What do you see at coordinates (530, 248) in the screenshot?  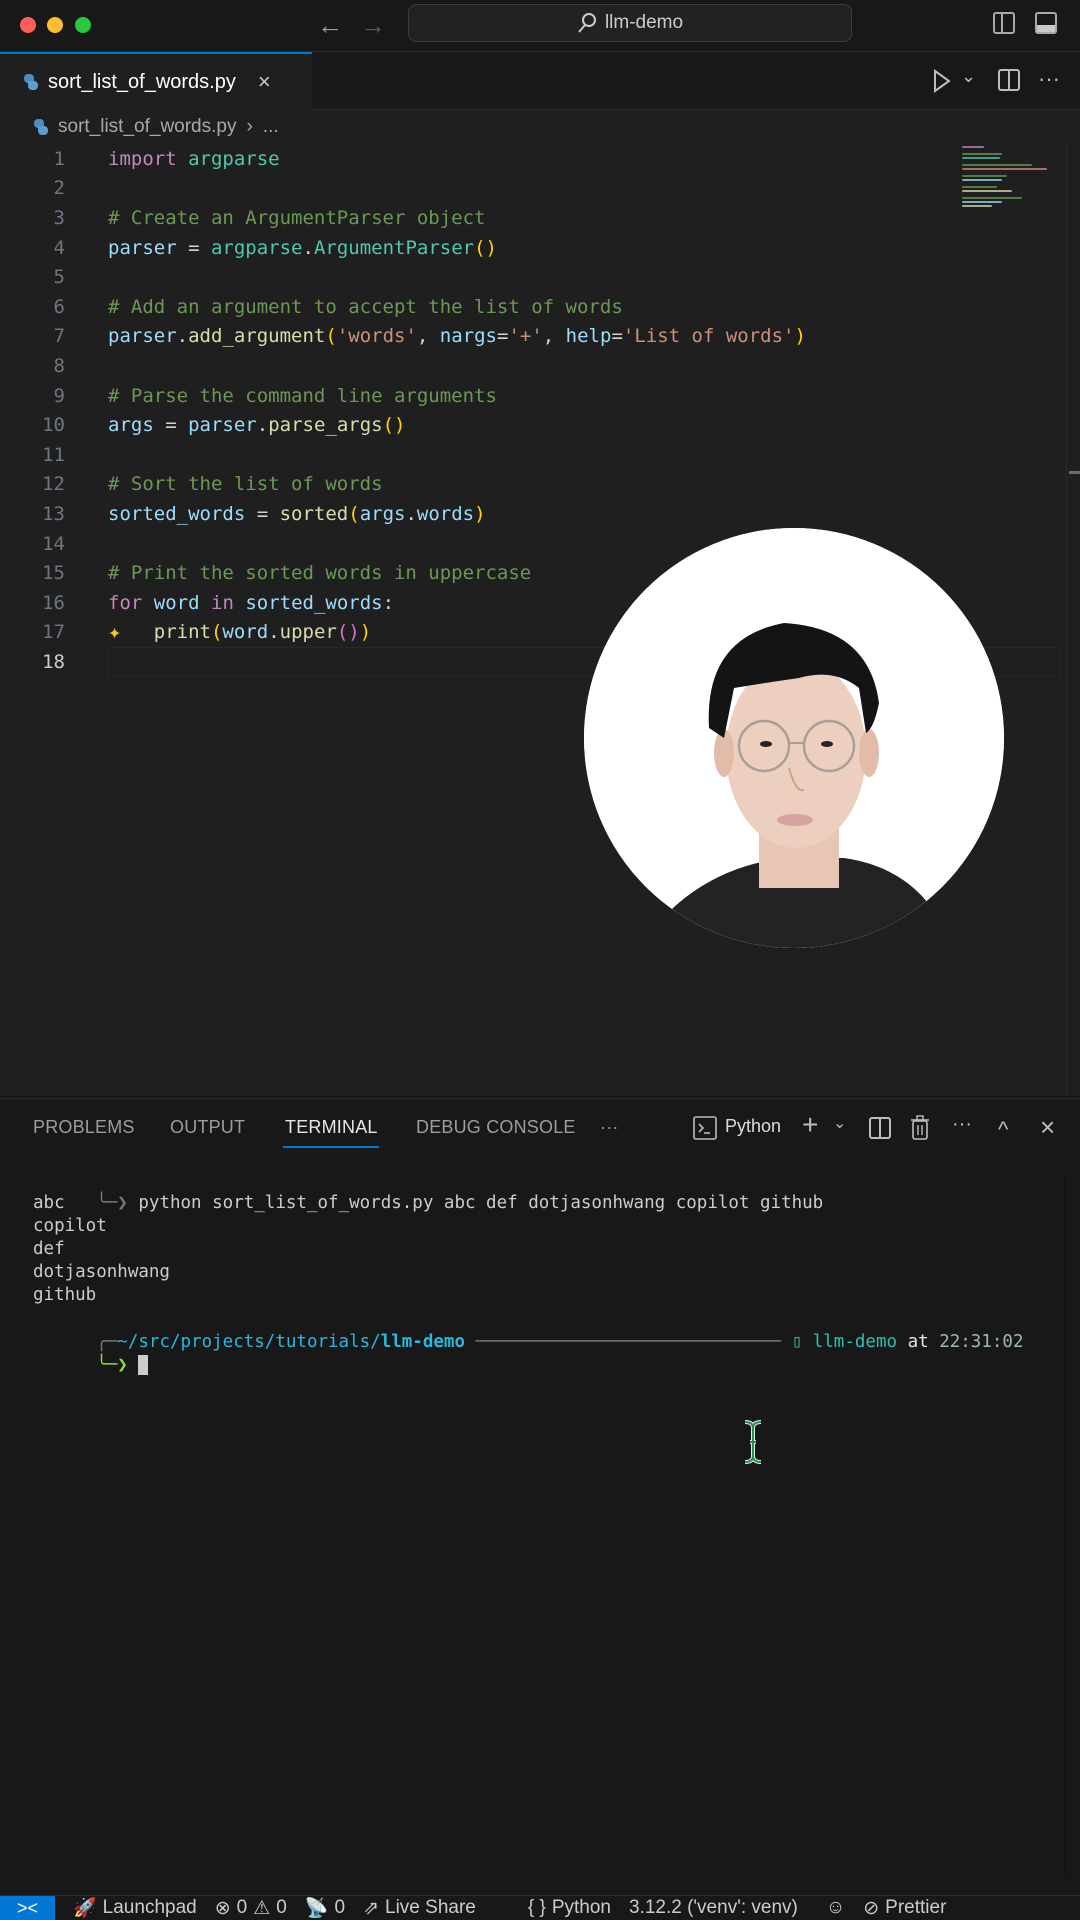 I see `code-line: 4 parser = argparse.ArgumentParser()` at bounding box center [530, 248].